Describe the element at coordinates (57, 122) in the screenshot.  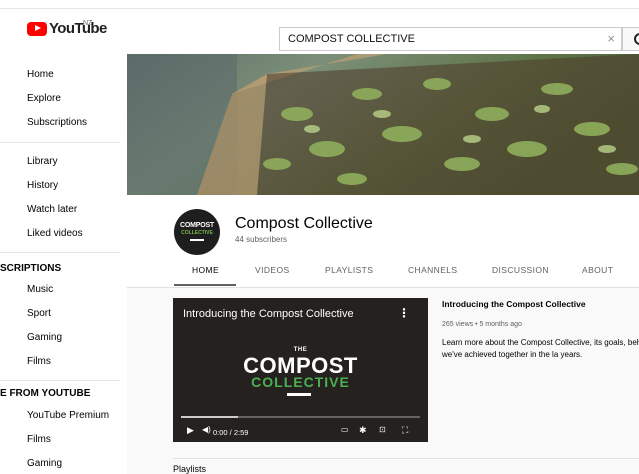
I see `sidebar-item-subscriptions: Subscriptions` at that location.